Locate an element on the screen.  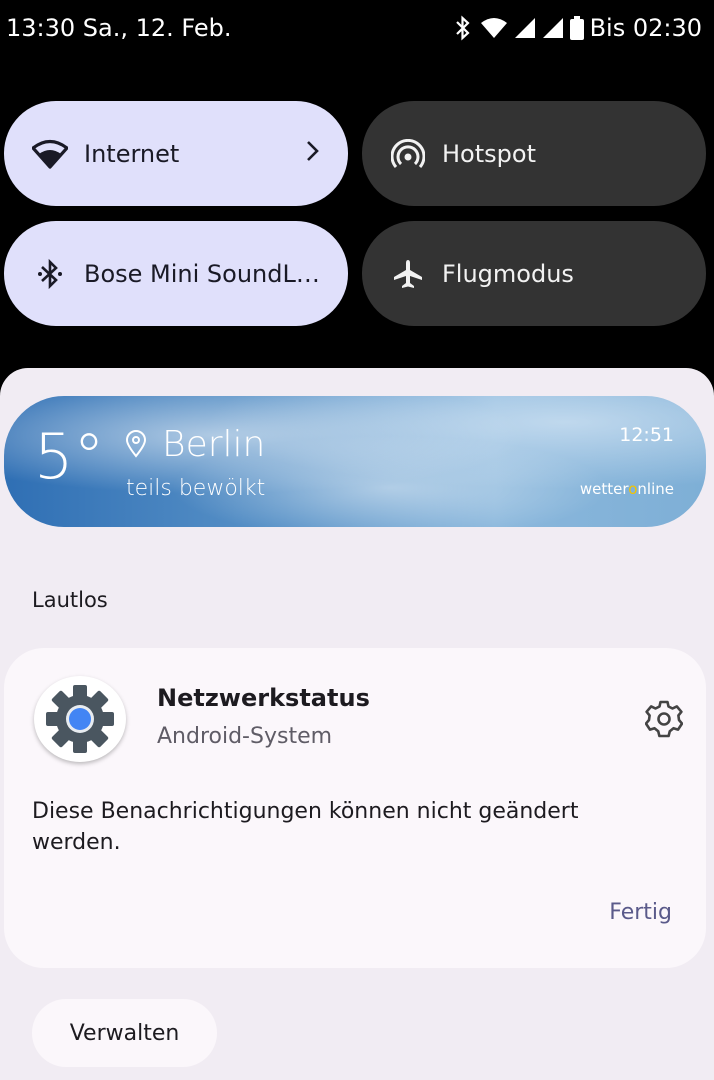
android-system-icon is located at coordinates (80, 719).